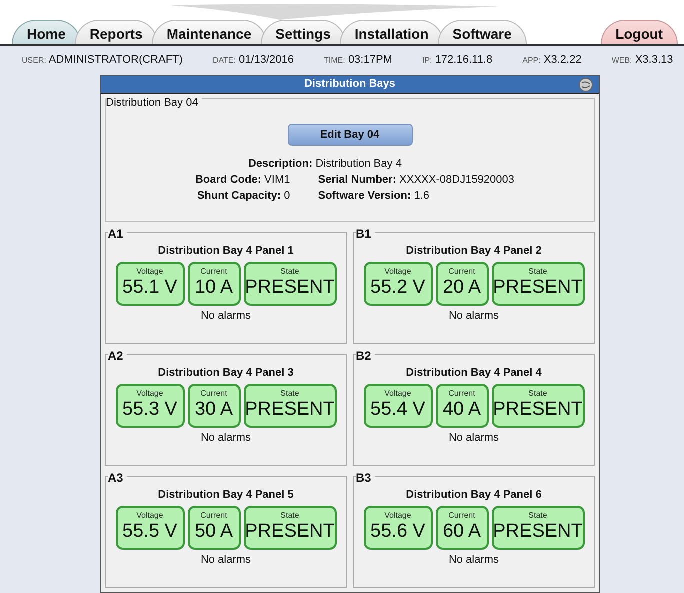 Image resolution: width=684 pixels, height=593 pixels. What do you see at coordinates (398, 532) in the screenshot?
I see `reading-value: 55.6 V` at bounding box center [398, 532].